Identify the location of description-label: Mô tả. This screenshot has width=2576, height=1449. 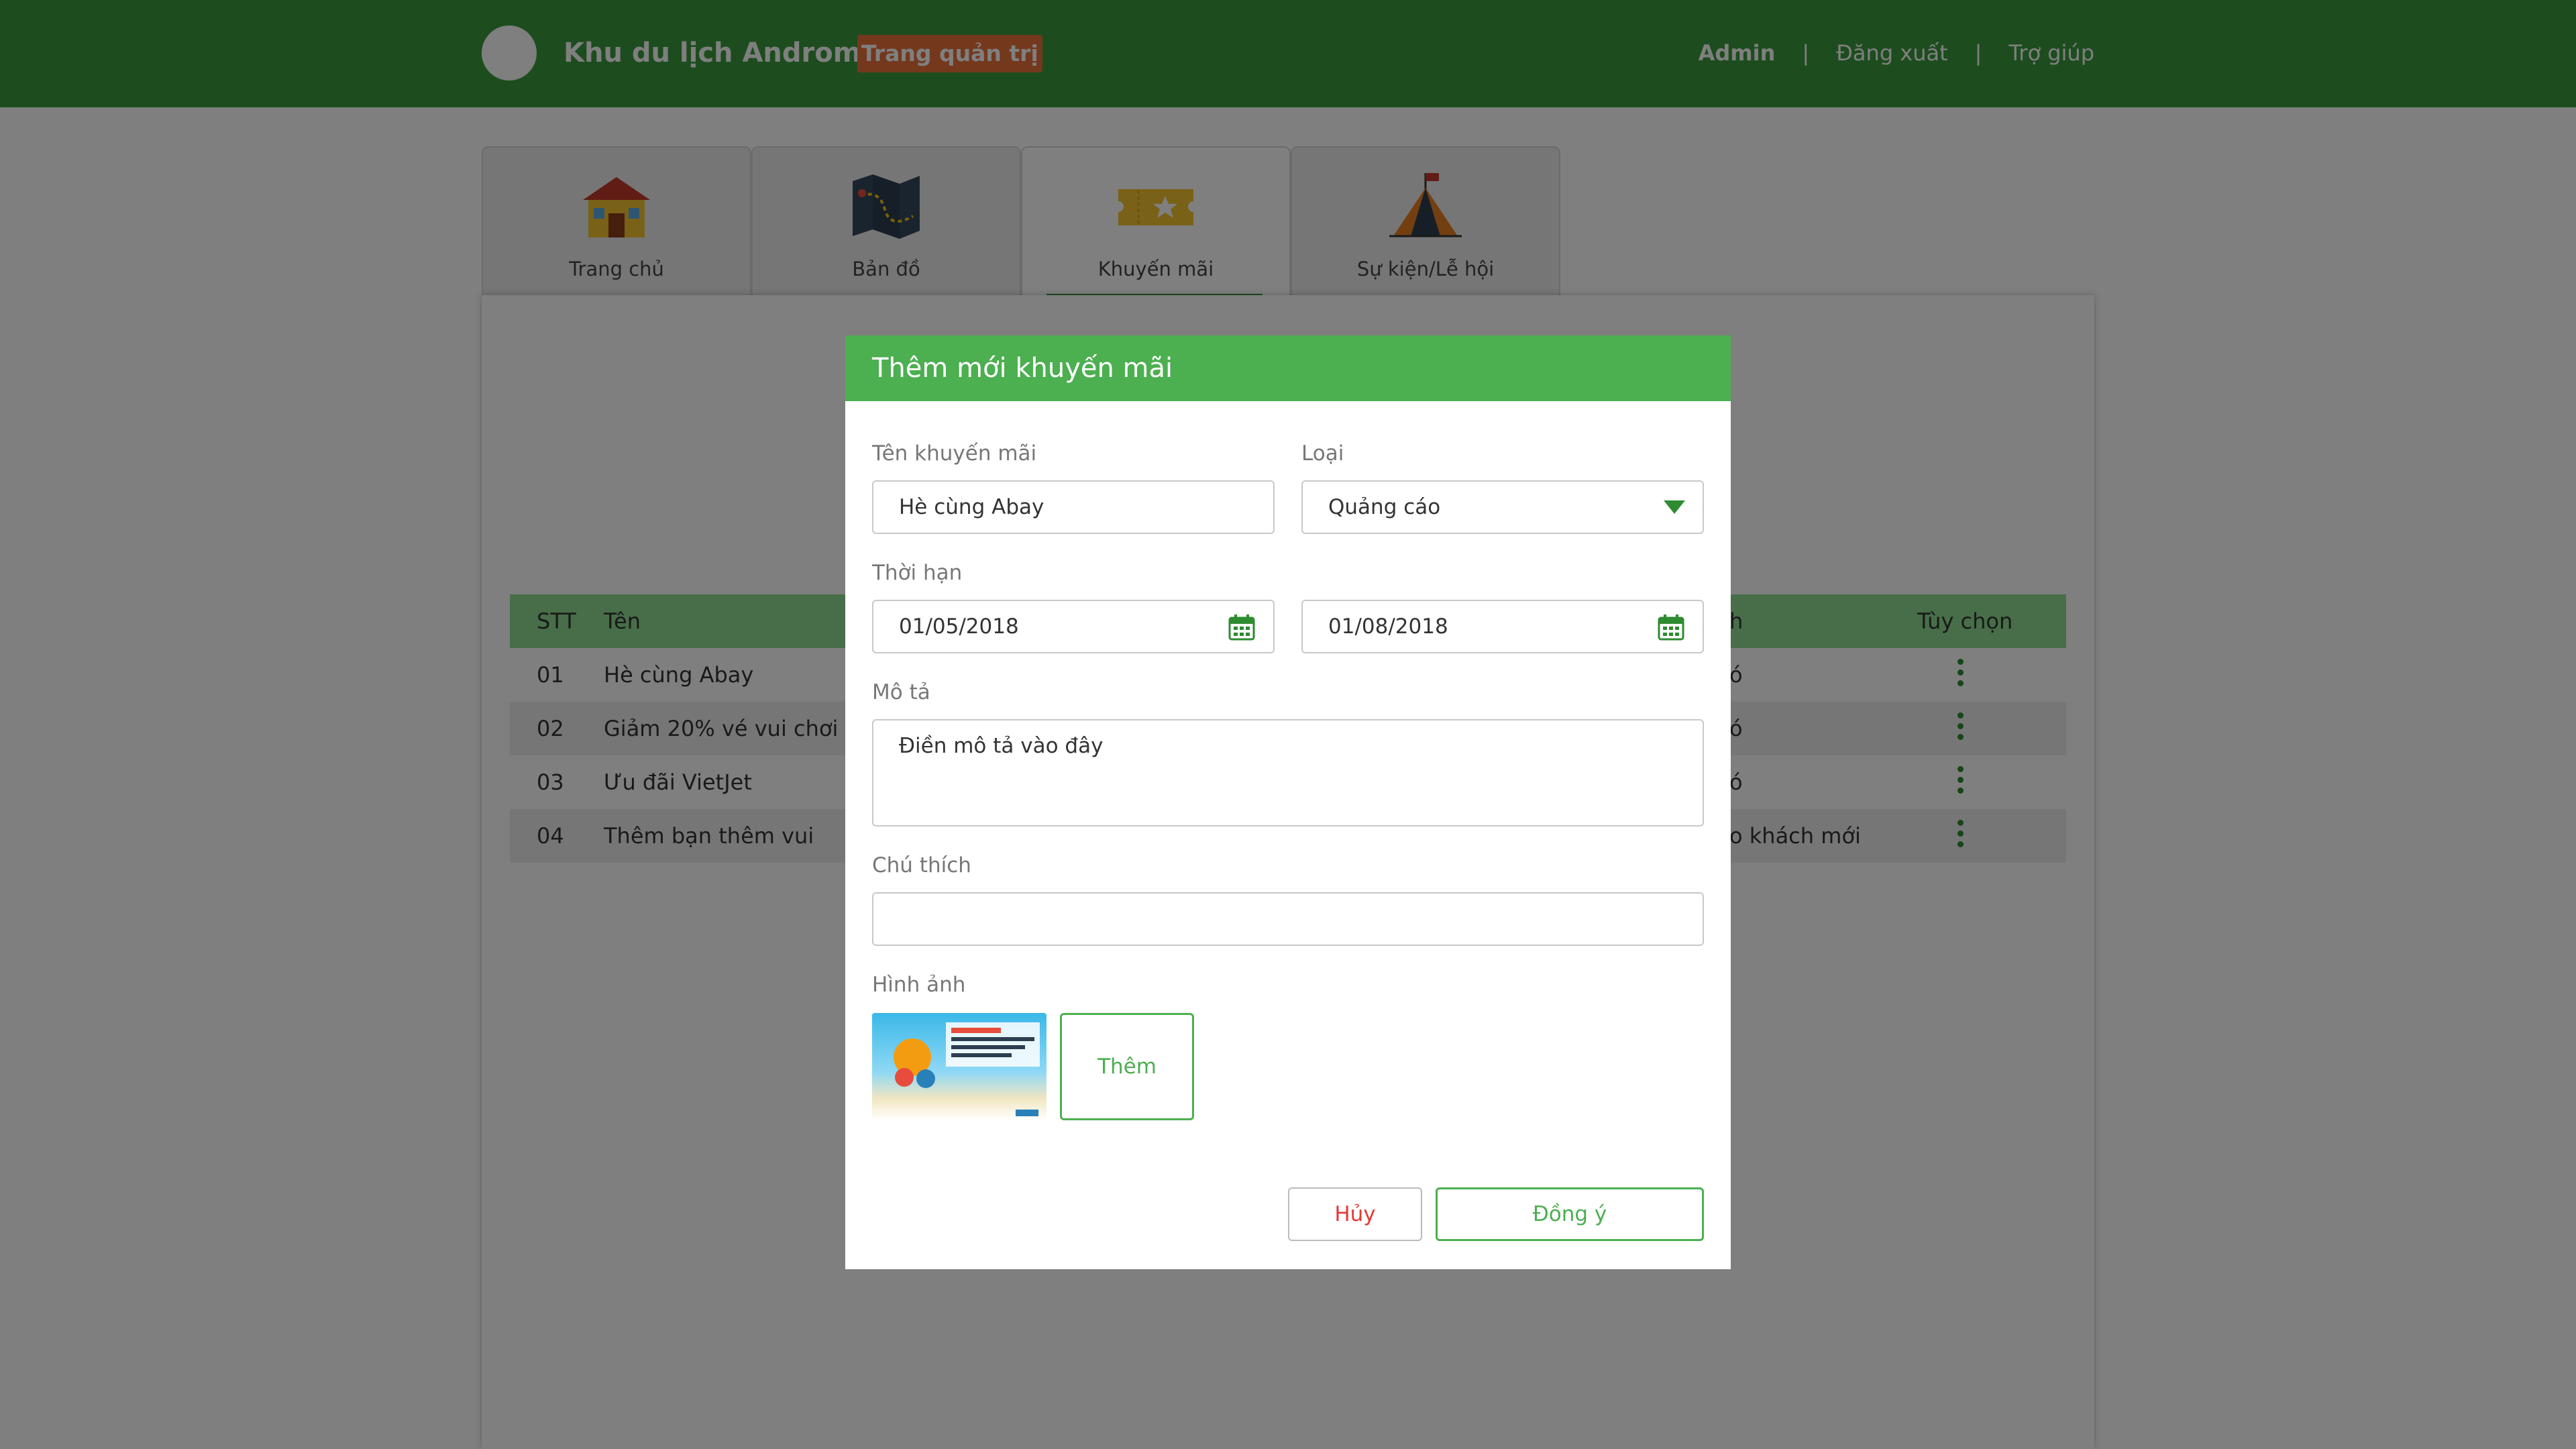
(901, 692).